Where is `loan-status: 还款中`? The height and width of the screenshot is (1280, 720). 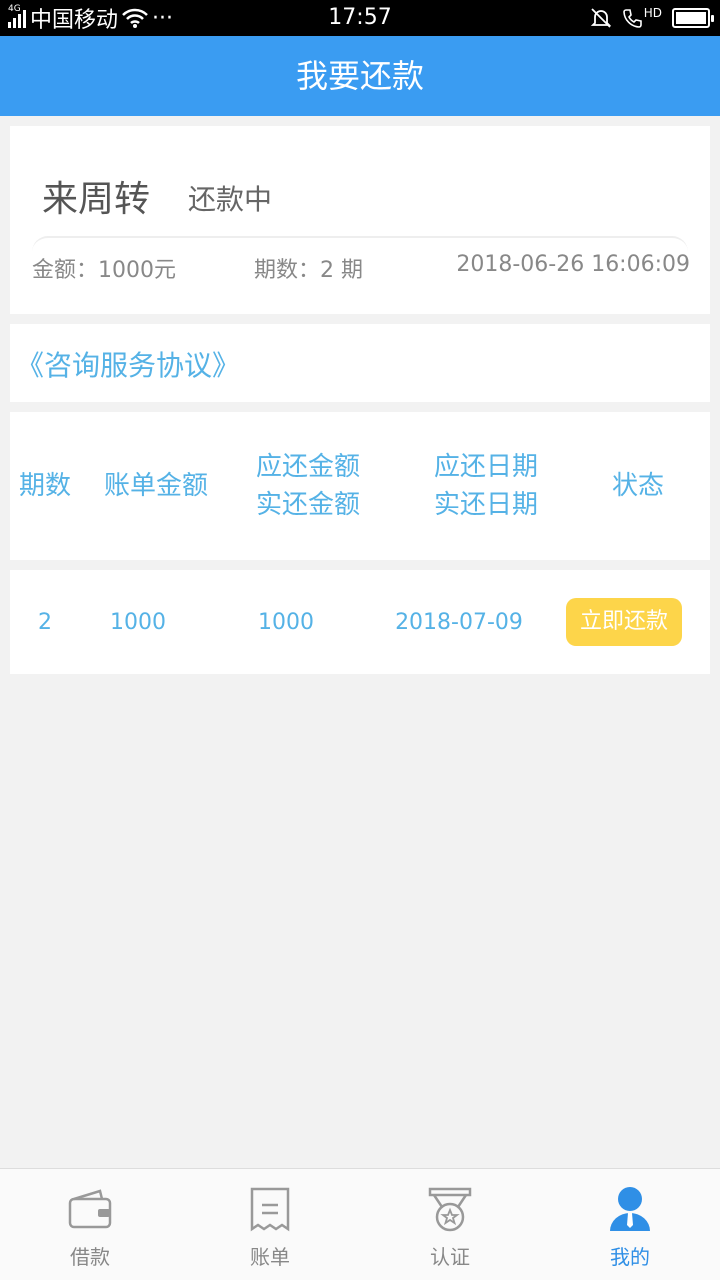 loan-status: 还款中 is located at coordinates (230, 199).